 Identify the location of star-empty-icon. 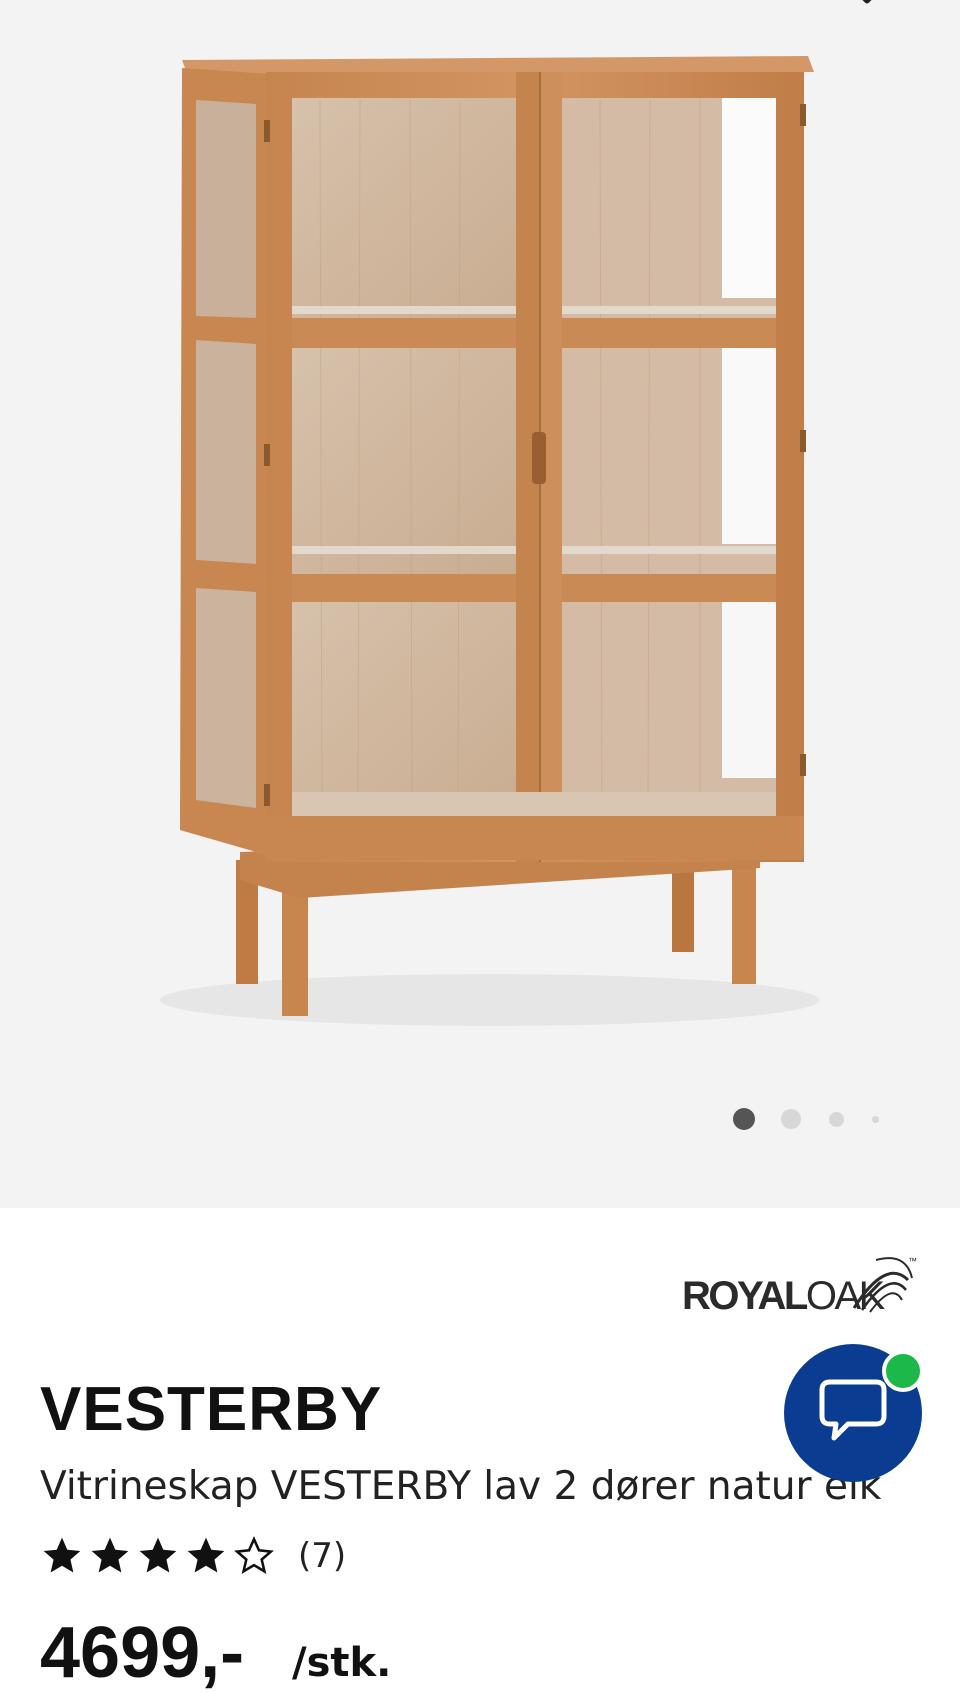
(254, 1555).